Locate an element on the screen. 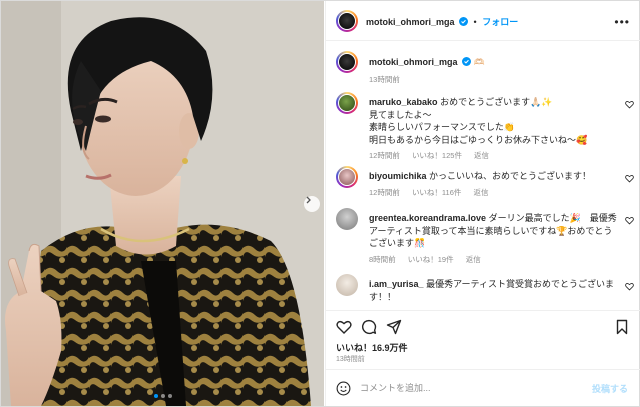  comment-text-line: ダーリン最高でした🎉 最優秀 is located at coordinates (552, 218).